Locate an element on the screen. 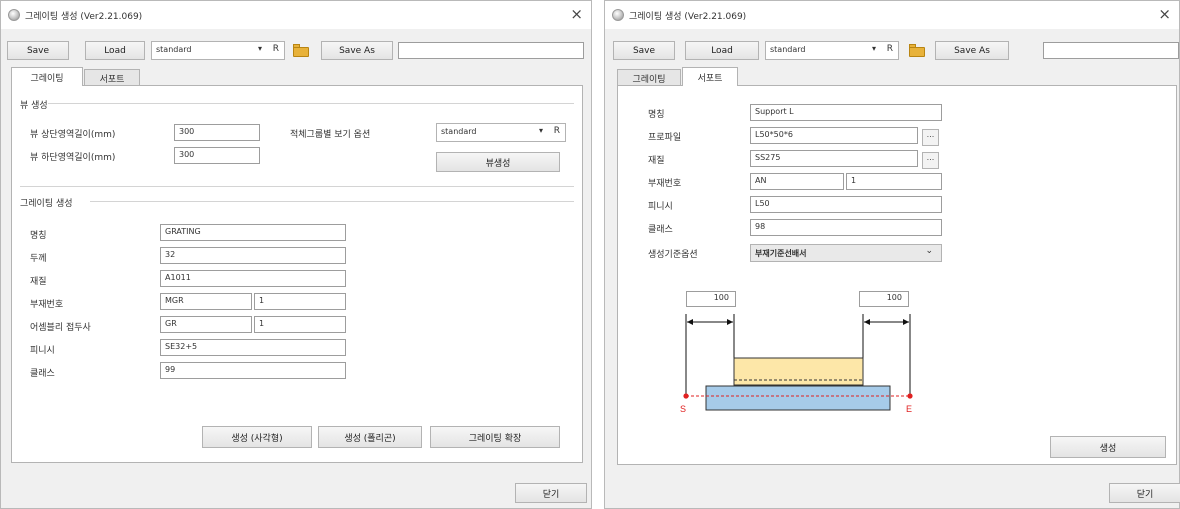 This screenshot has height=509, width=1180. top-area-label: 뷰 상단영역길이(mm) is located at coordinates (73, 135).